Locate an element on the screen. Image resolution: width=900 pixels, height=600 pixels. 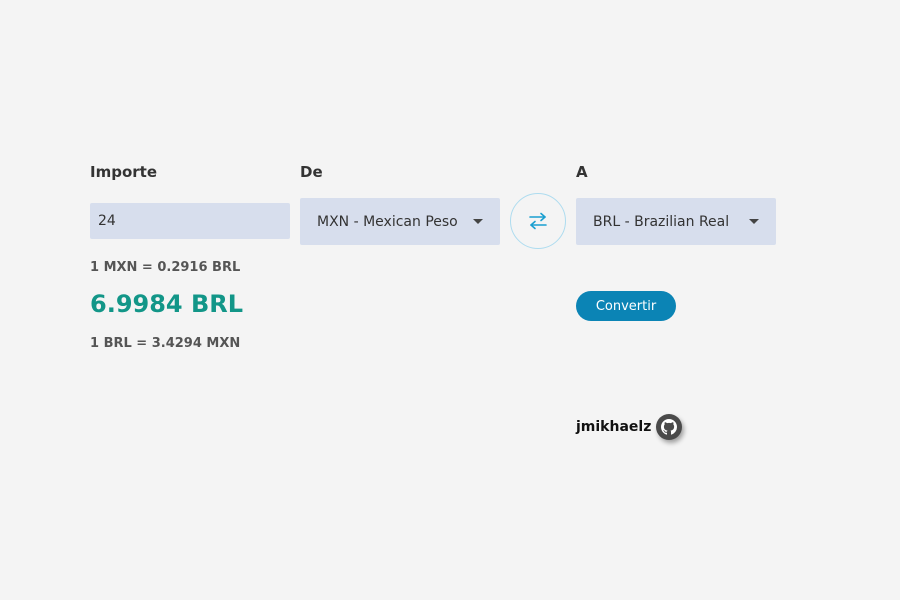
github-icon is located at coordinates (669, 427).